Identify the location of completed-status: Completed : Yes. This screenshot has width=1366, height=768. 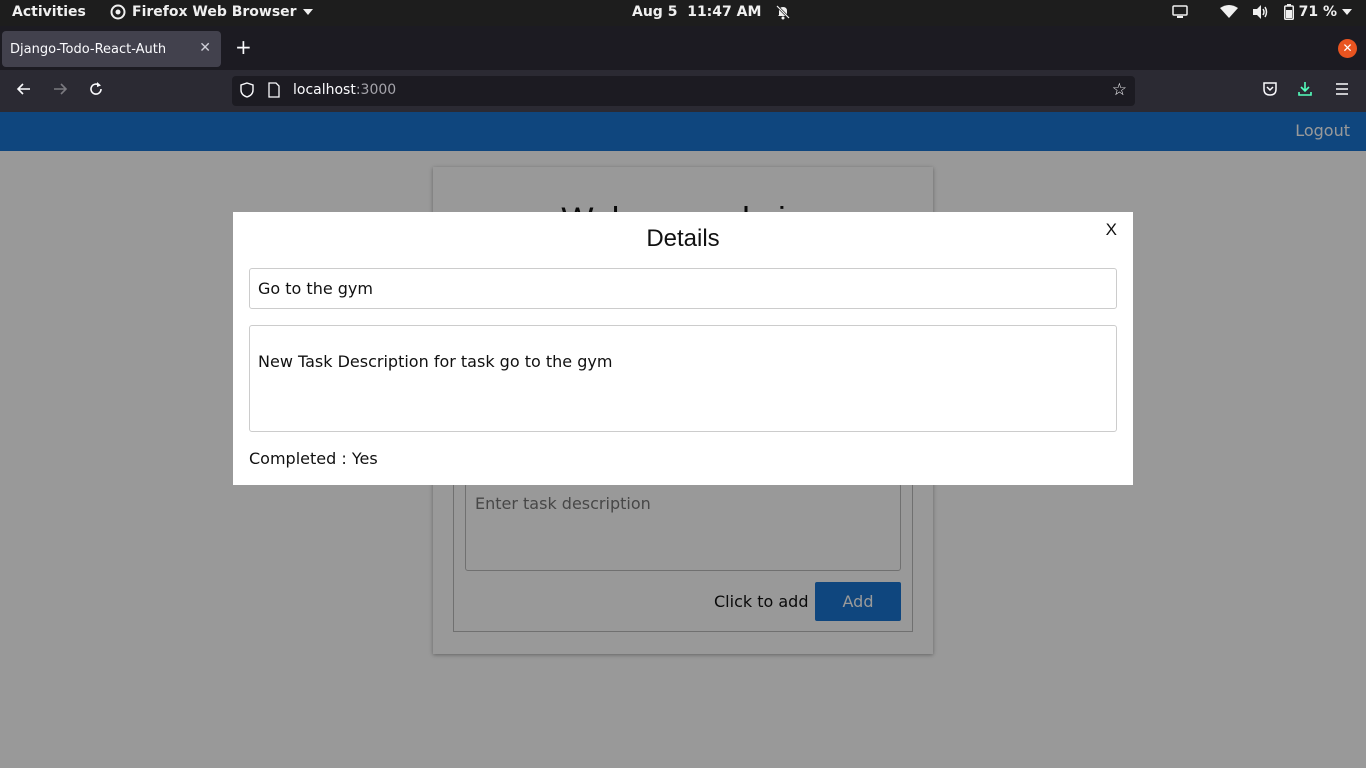
(313, 458).